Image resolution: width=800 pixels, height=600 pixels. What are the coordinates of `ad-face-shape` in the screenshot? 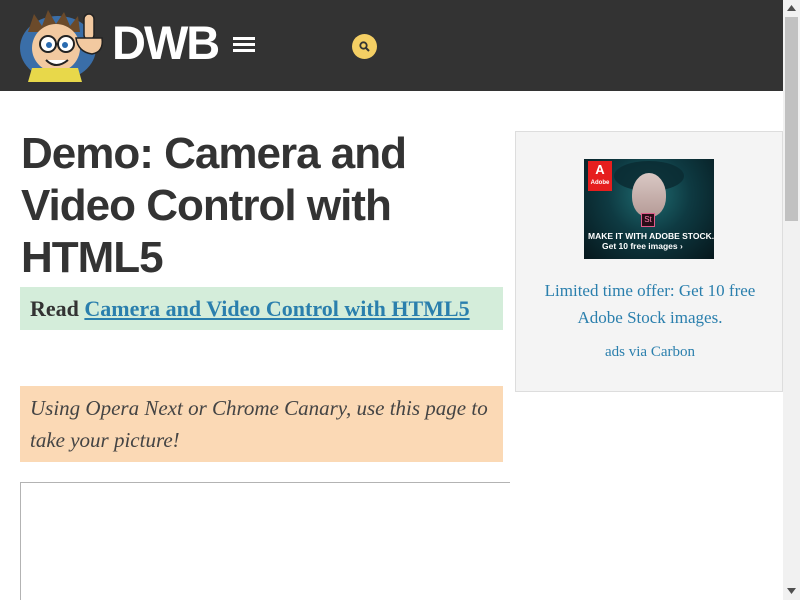 It's located at (649, 195).